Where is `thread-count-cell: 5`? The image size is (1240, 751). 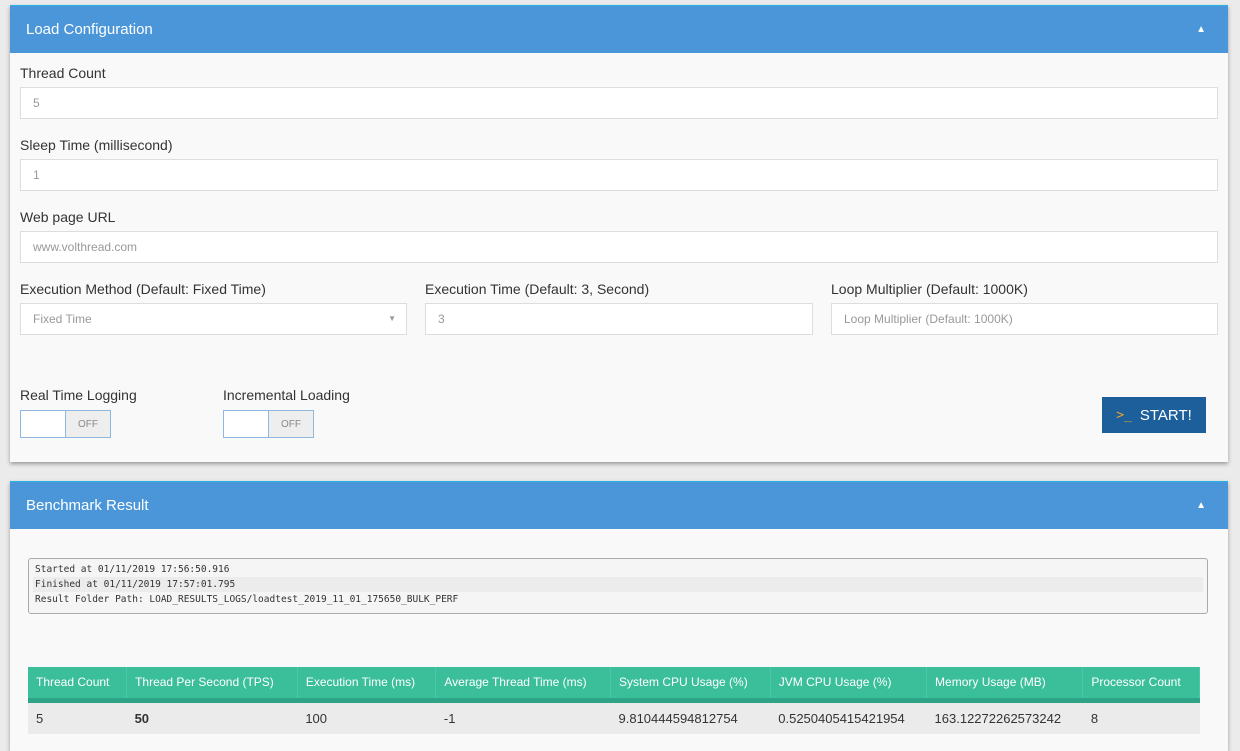 thread-count-cell: 5 is located at coordinates (77, 717).